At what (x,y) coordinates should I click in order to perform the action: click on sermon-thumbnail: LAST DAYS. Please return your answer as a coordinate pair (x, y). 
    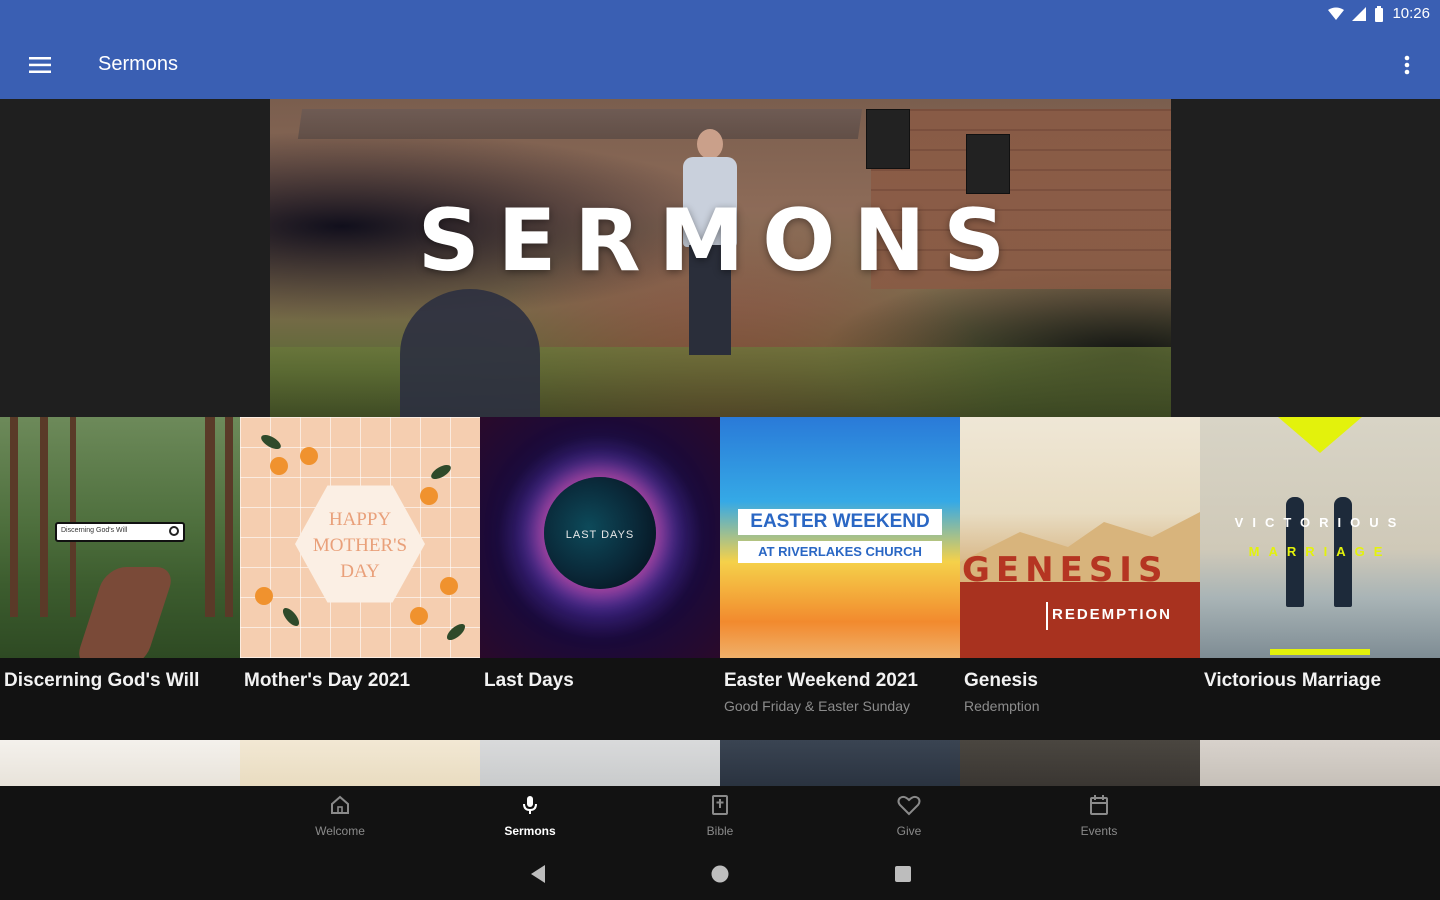
    Looking at the image, I should click on (600, 537).